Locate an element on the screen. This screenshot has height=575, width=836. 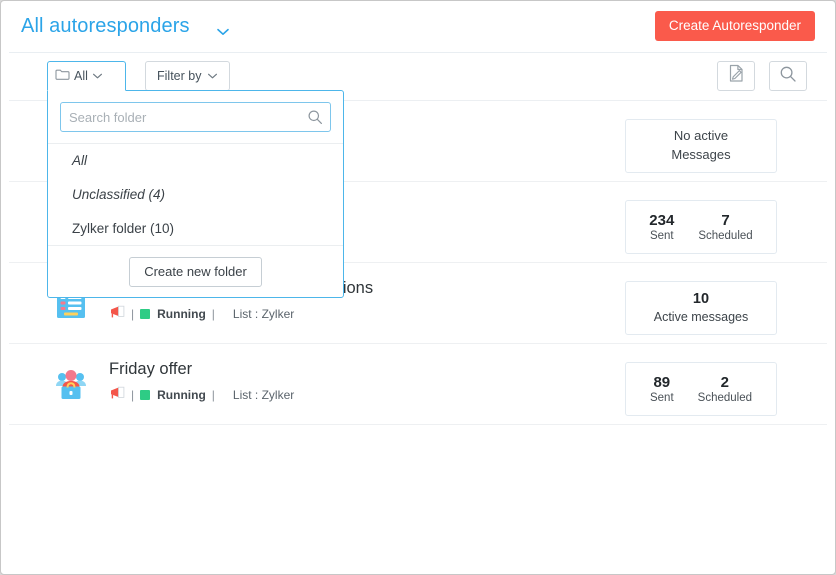
folder-filter-label: All is located at coordinates (81, 76).